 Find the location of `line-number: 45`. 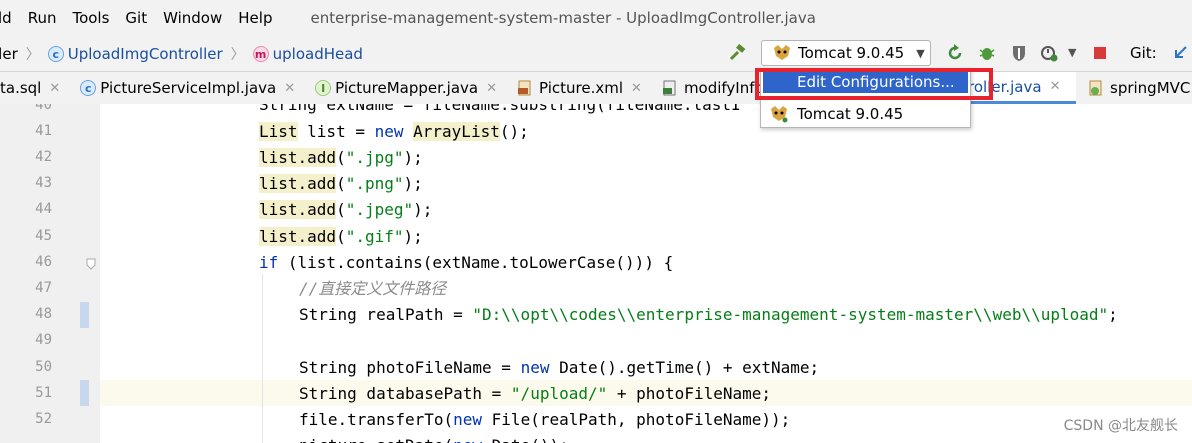

line-number: 45 is located at coordinates (43, 236).